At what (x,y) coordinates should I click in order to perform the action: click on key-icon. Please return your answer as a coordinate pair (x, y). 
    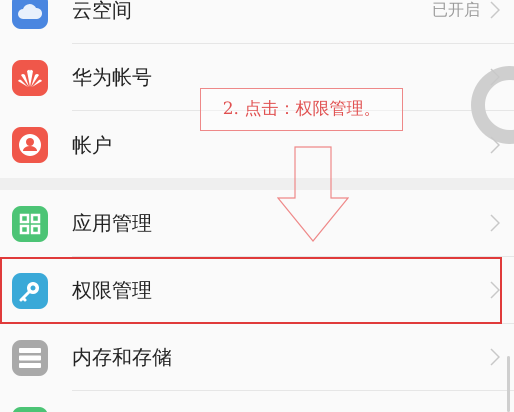
    Looking at the image, I should click on (30, 290).